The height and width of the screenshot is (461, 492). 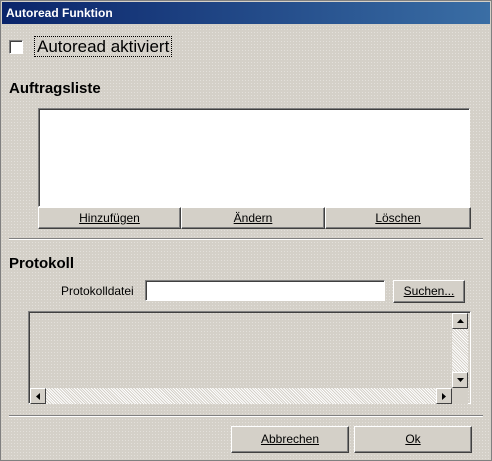 I want to click on protokoll-title: Protokoll, so click(x=42, y=263).